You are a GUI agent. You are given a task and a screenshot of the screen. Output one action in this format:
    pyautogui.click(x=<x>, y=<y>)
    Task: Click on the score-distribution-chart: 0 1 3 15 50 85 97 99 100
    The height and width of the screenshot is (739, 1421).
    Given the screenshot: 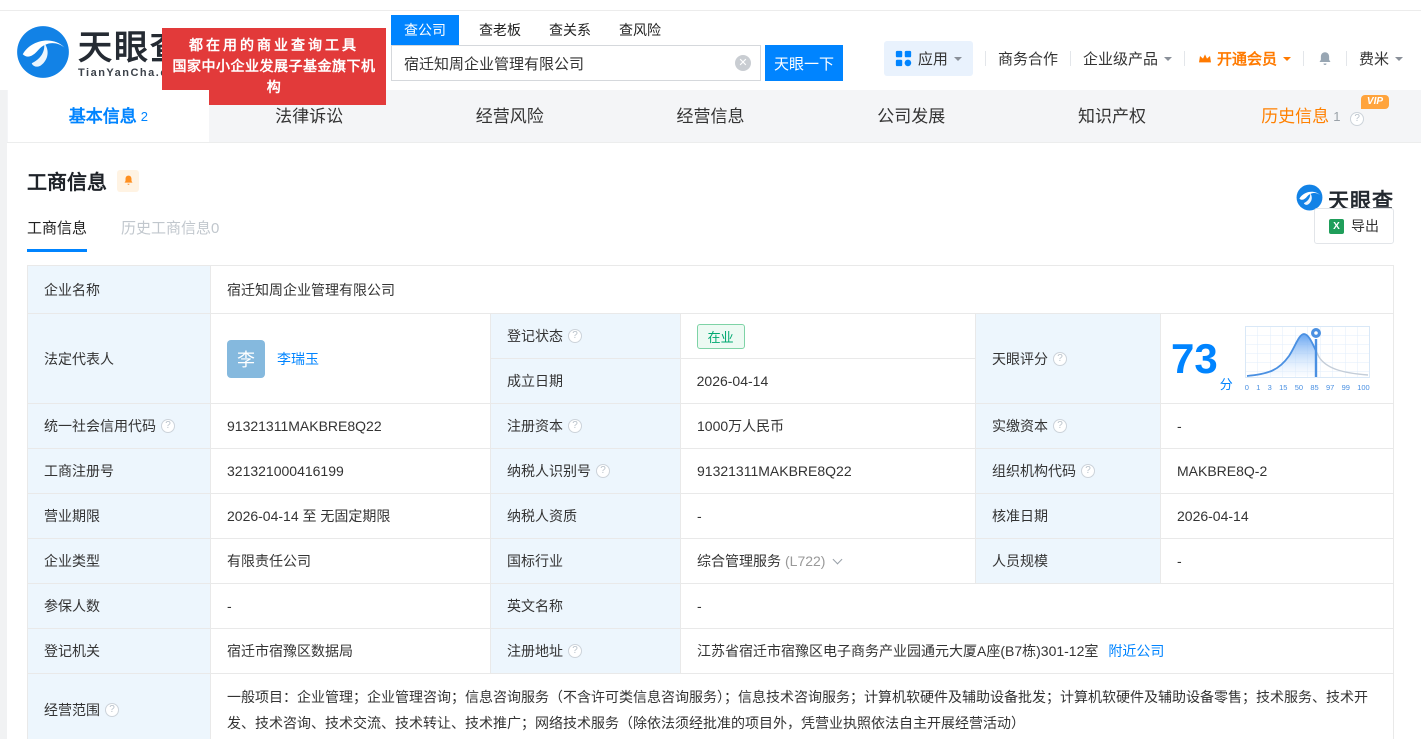 What is the action you would take?
    pyautogui.click(x=1307, y=358)
    